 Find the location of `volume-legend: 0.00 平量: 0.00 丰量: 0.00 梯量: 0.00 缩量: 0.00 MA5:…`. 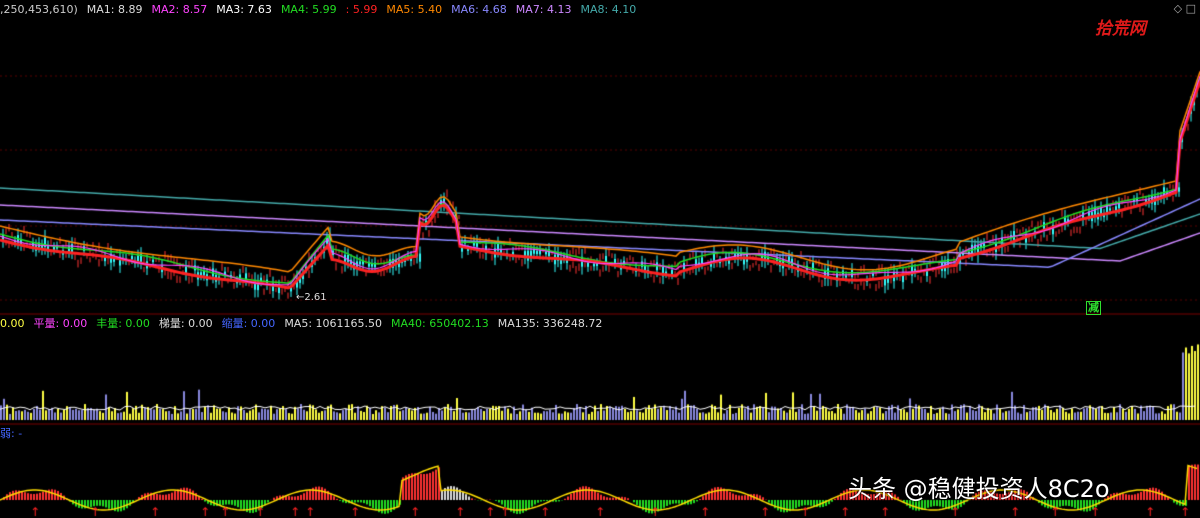

volume-legend: 0.00 平量: 0.00 丰量: 0.00 梯量: 0.00 缩量: 0.00 MA5:… is located at coordinates (305, 324).